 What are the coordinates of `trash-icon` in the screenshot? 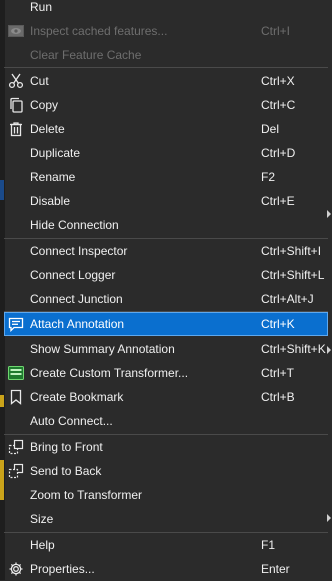 It's located at (16, 129).